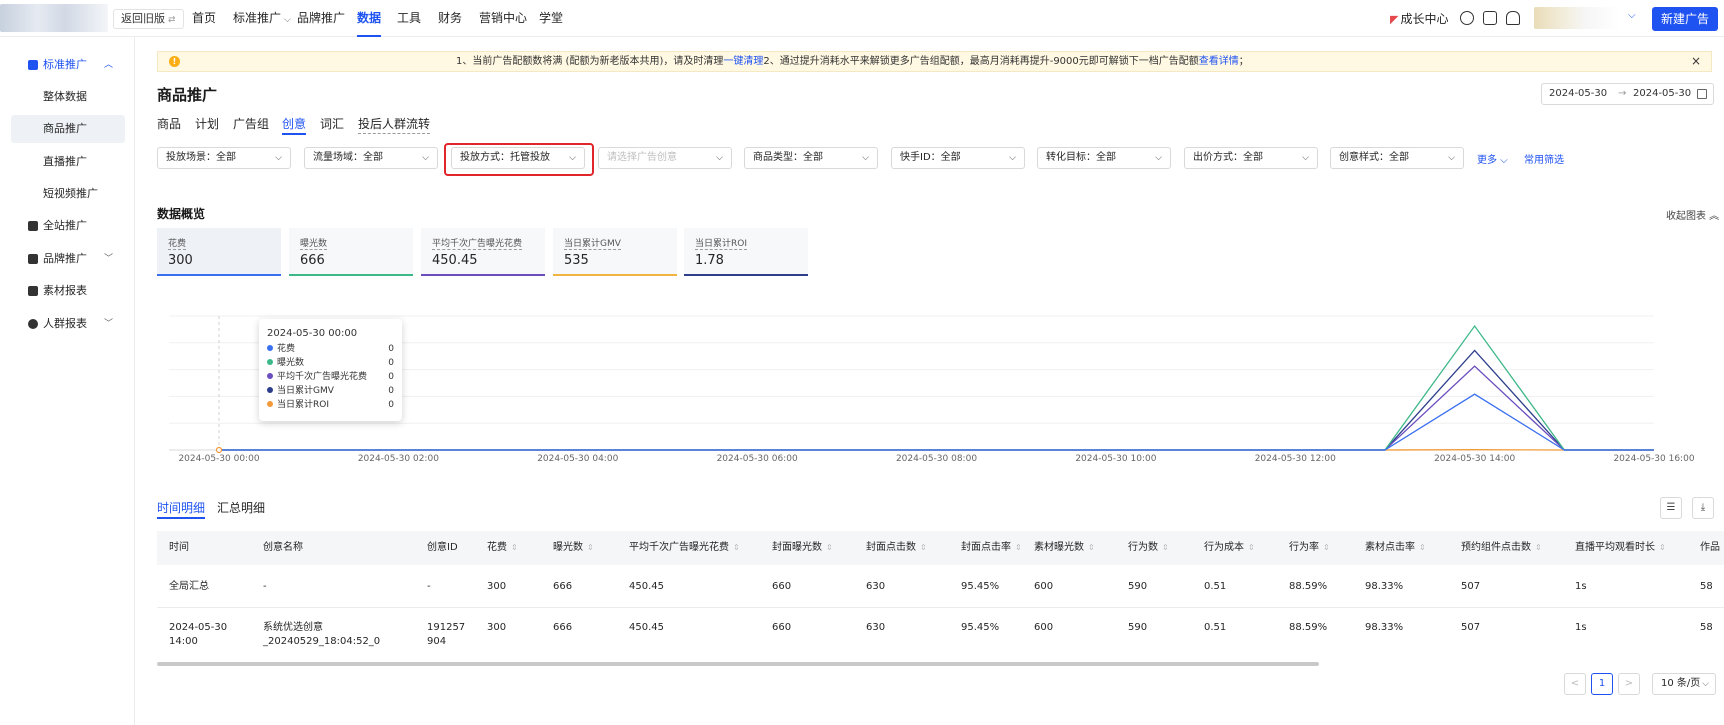  Describe the element at coordinates (573, 548) in the screenshot. I see `col-header-impressions: 曝光数 ⇕` at that location.